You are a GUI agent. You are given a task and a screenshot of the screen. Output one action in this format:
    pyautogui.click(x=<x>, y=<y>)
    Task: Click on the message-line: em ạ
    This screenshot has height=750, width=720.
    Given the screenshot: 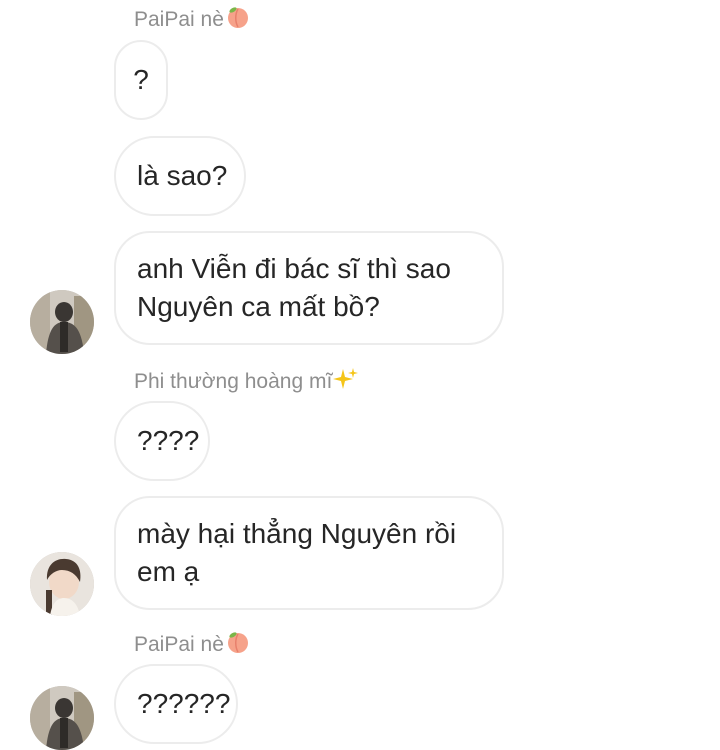 What is the action you would take?
    pyautogui.click(x=168, y=571)
    